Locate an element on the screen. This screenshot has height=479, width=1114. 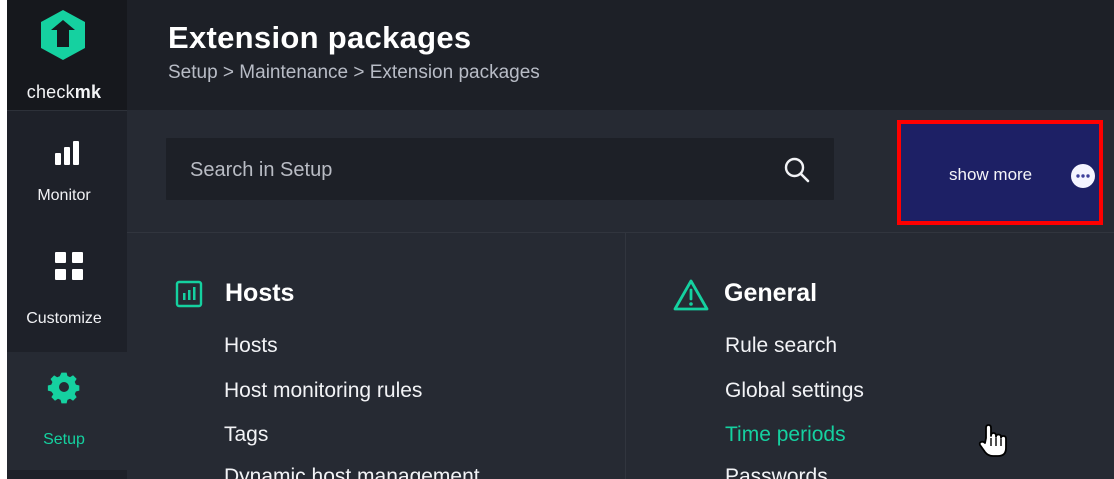
sidebar-divider is located at coordinates (67, 110).